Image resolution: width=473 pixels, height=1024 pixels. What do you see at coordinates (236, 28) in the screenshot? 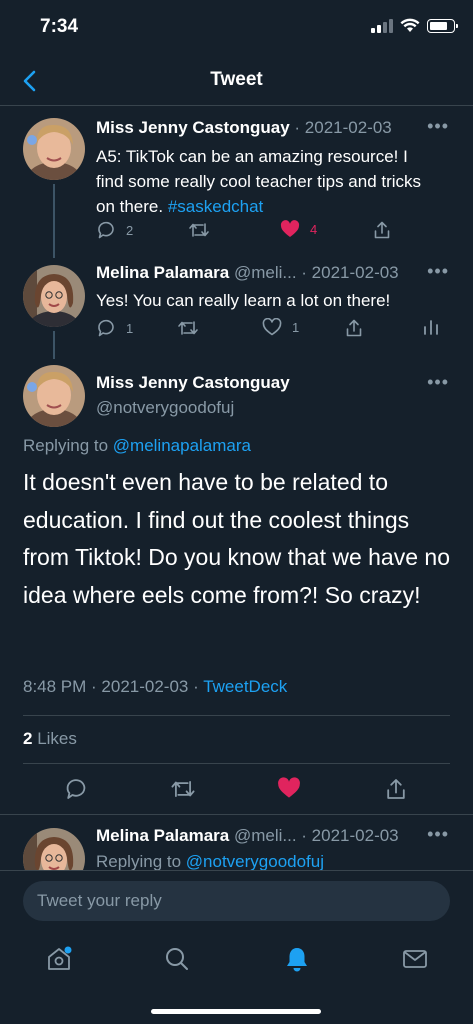
I see `status-bar: 7:34` at bounding box center [236, 28].